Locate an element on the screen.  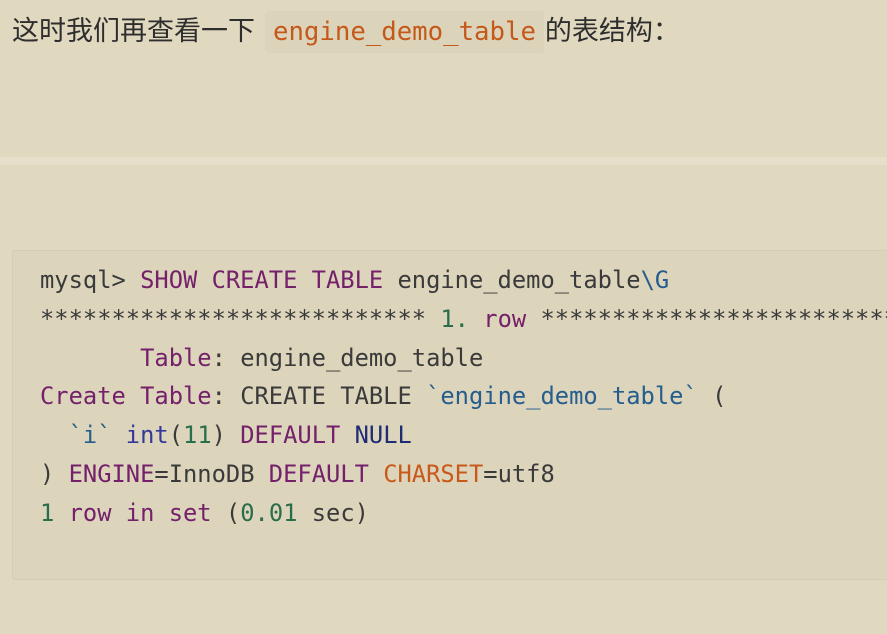
engine-value: =InnoDB is located at coordinates (211, 473).